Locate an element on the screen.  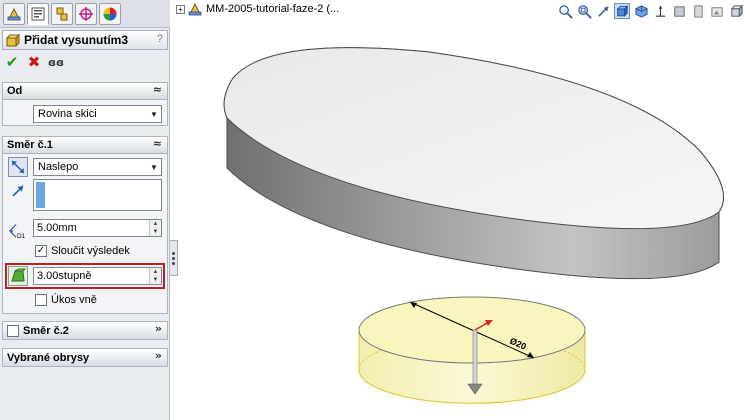
manager-tab-bar is located at coordinates (85, 14).